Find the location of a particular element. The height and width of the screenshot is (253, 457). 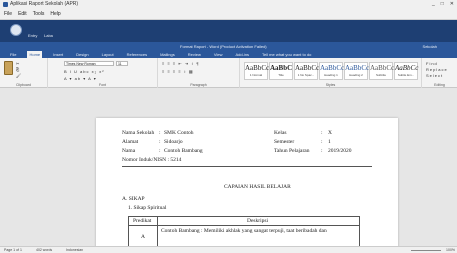

copy-icon: ⎘ is located at coordinates (18, 69).